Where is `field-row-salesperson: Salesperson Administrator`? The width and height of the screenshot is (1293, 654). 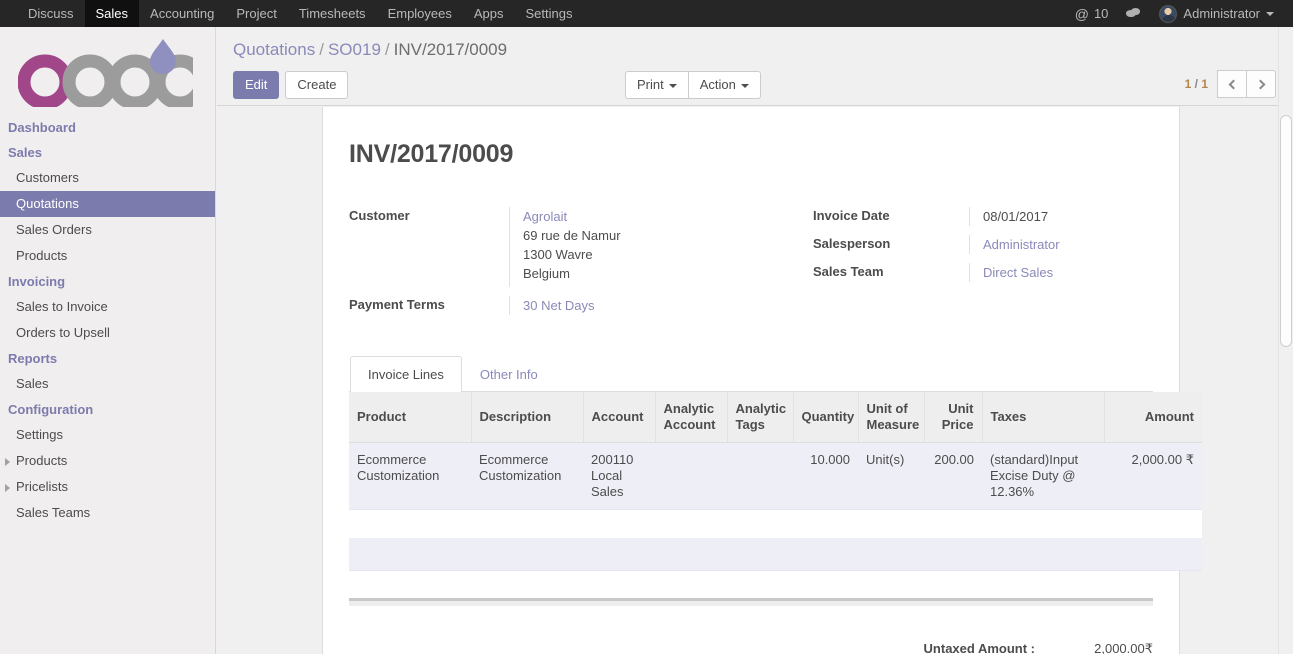
field-row-salesperson: Salesperson Administrator is located at coordinates (983, 244).